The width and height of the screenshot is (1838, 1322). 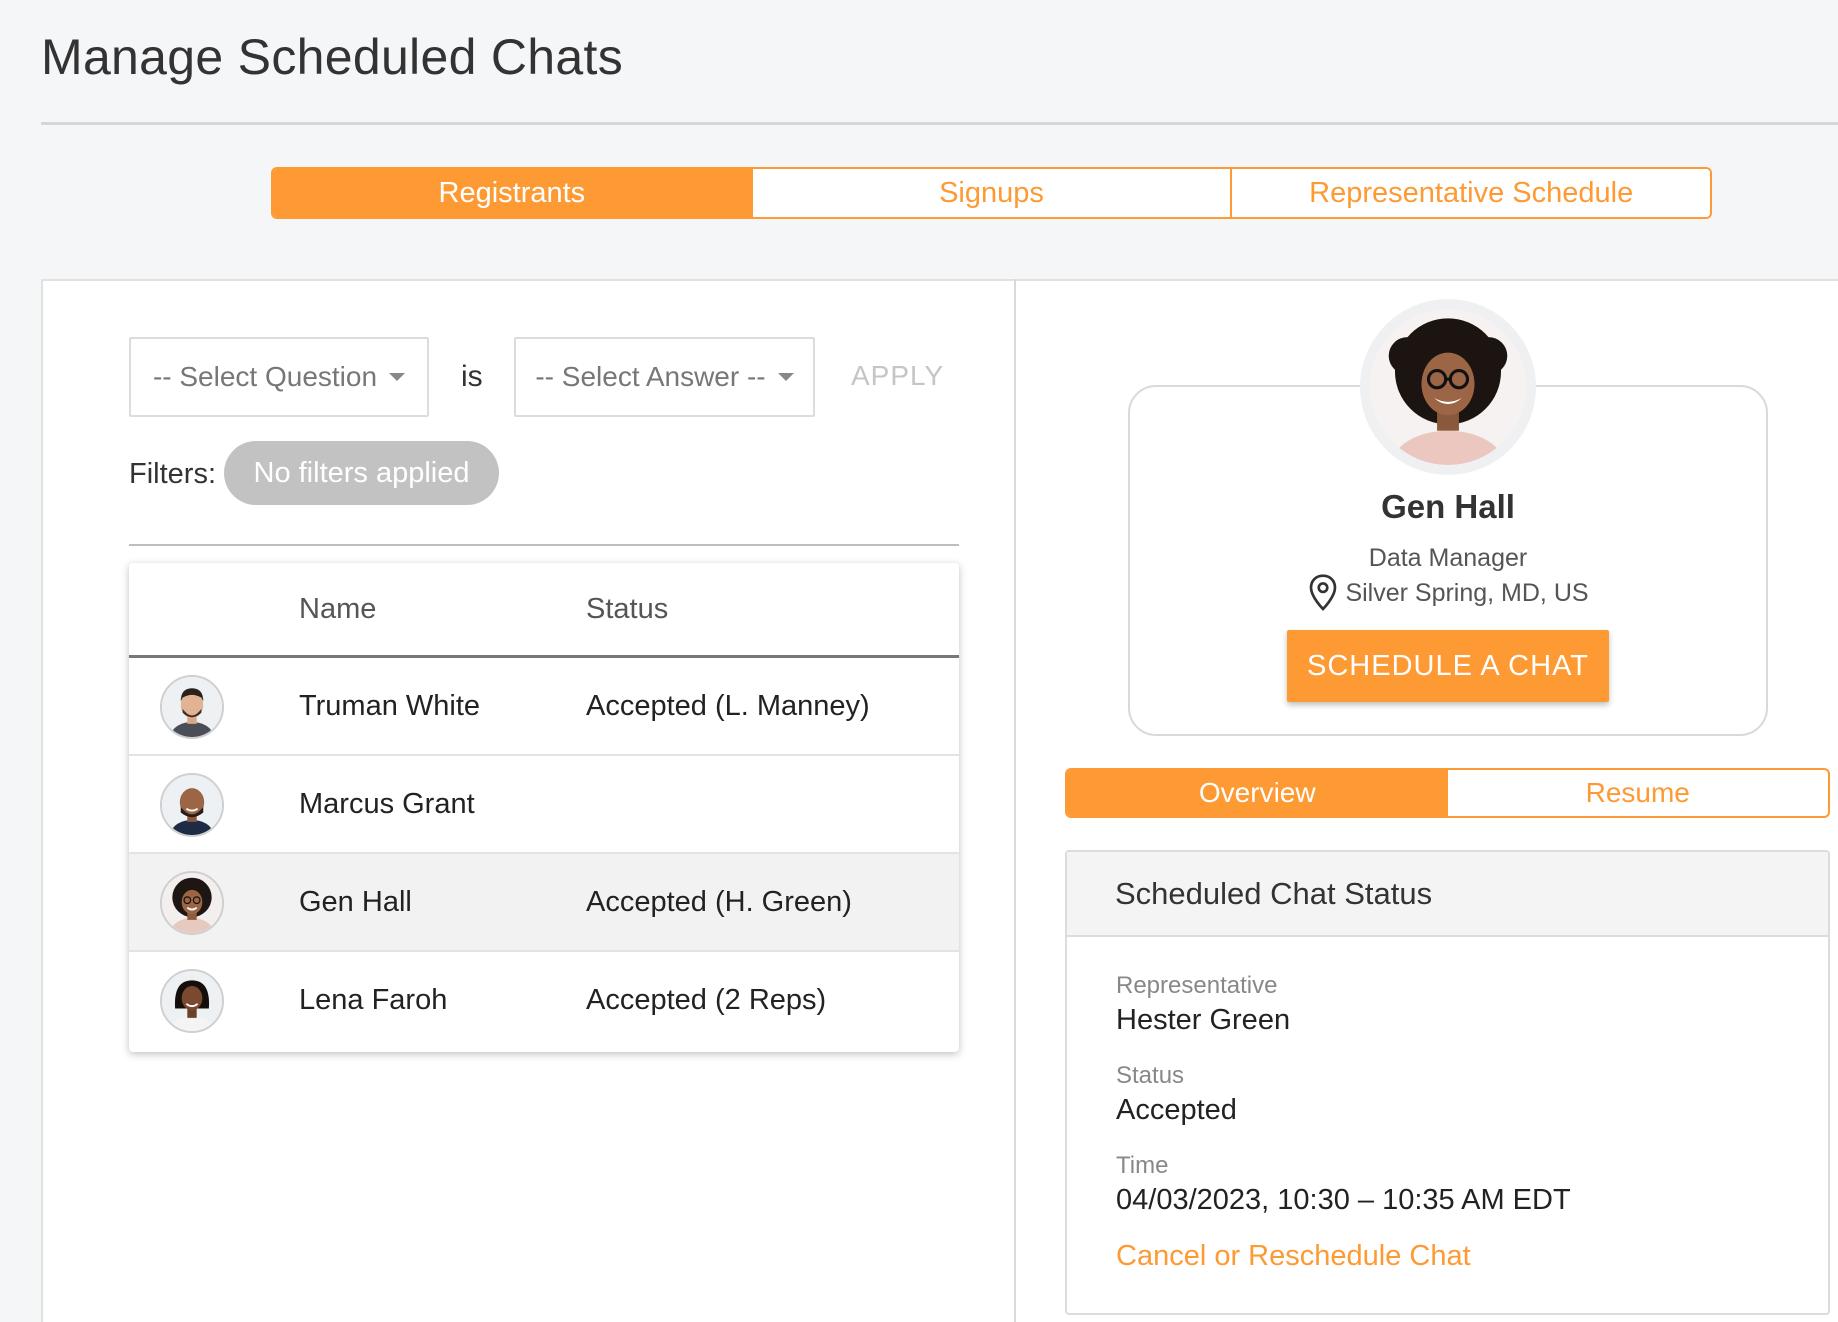 I want to click on column-header-name: Name, so click(x=337, y=609).